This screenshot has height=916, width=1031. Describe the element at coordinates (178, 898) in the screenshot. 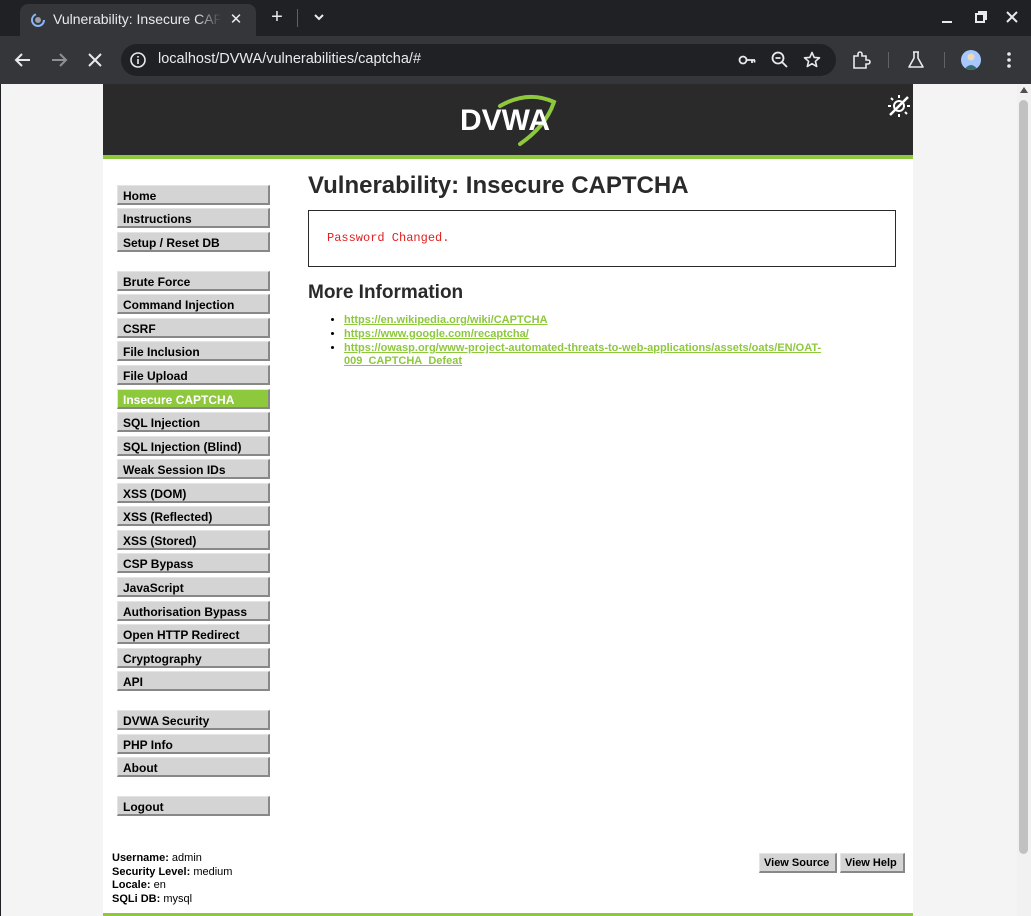

I see `sqli-db-value: mysql` at that location.